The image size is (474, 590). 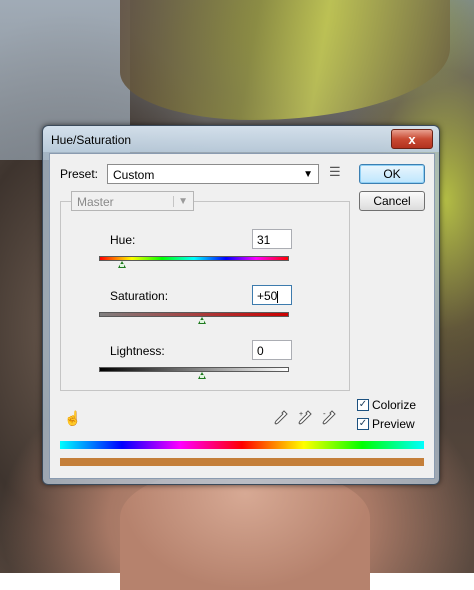 I want to click on preview-checkbox: ✓ Preview, so click(x=386, y=424).